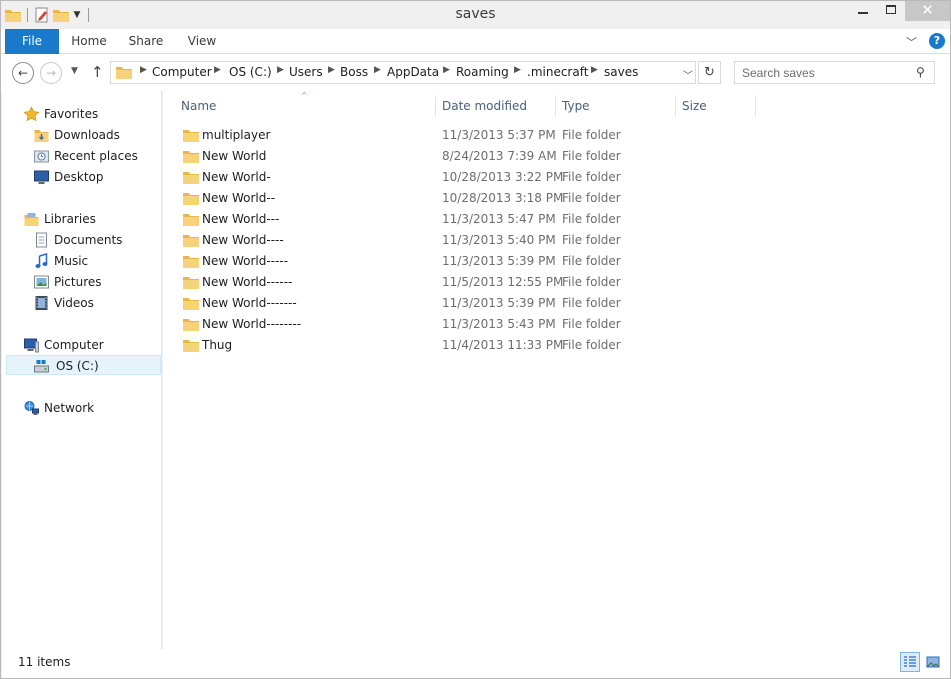 This screenshot has height=679, width=951. Describe the element at coordinates (93, 177) in the screenshot. I see `nav-desktop: Desktop` at that location.